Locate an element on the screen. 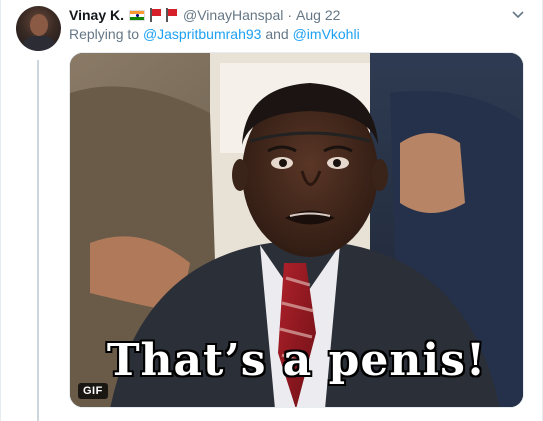 This screenshot has width=543, height=421. avatar-face is located at coordinates (39, 25).